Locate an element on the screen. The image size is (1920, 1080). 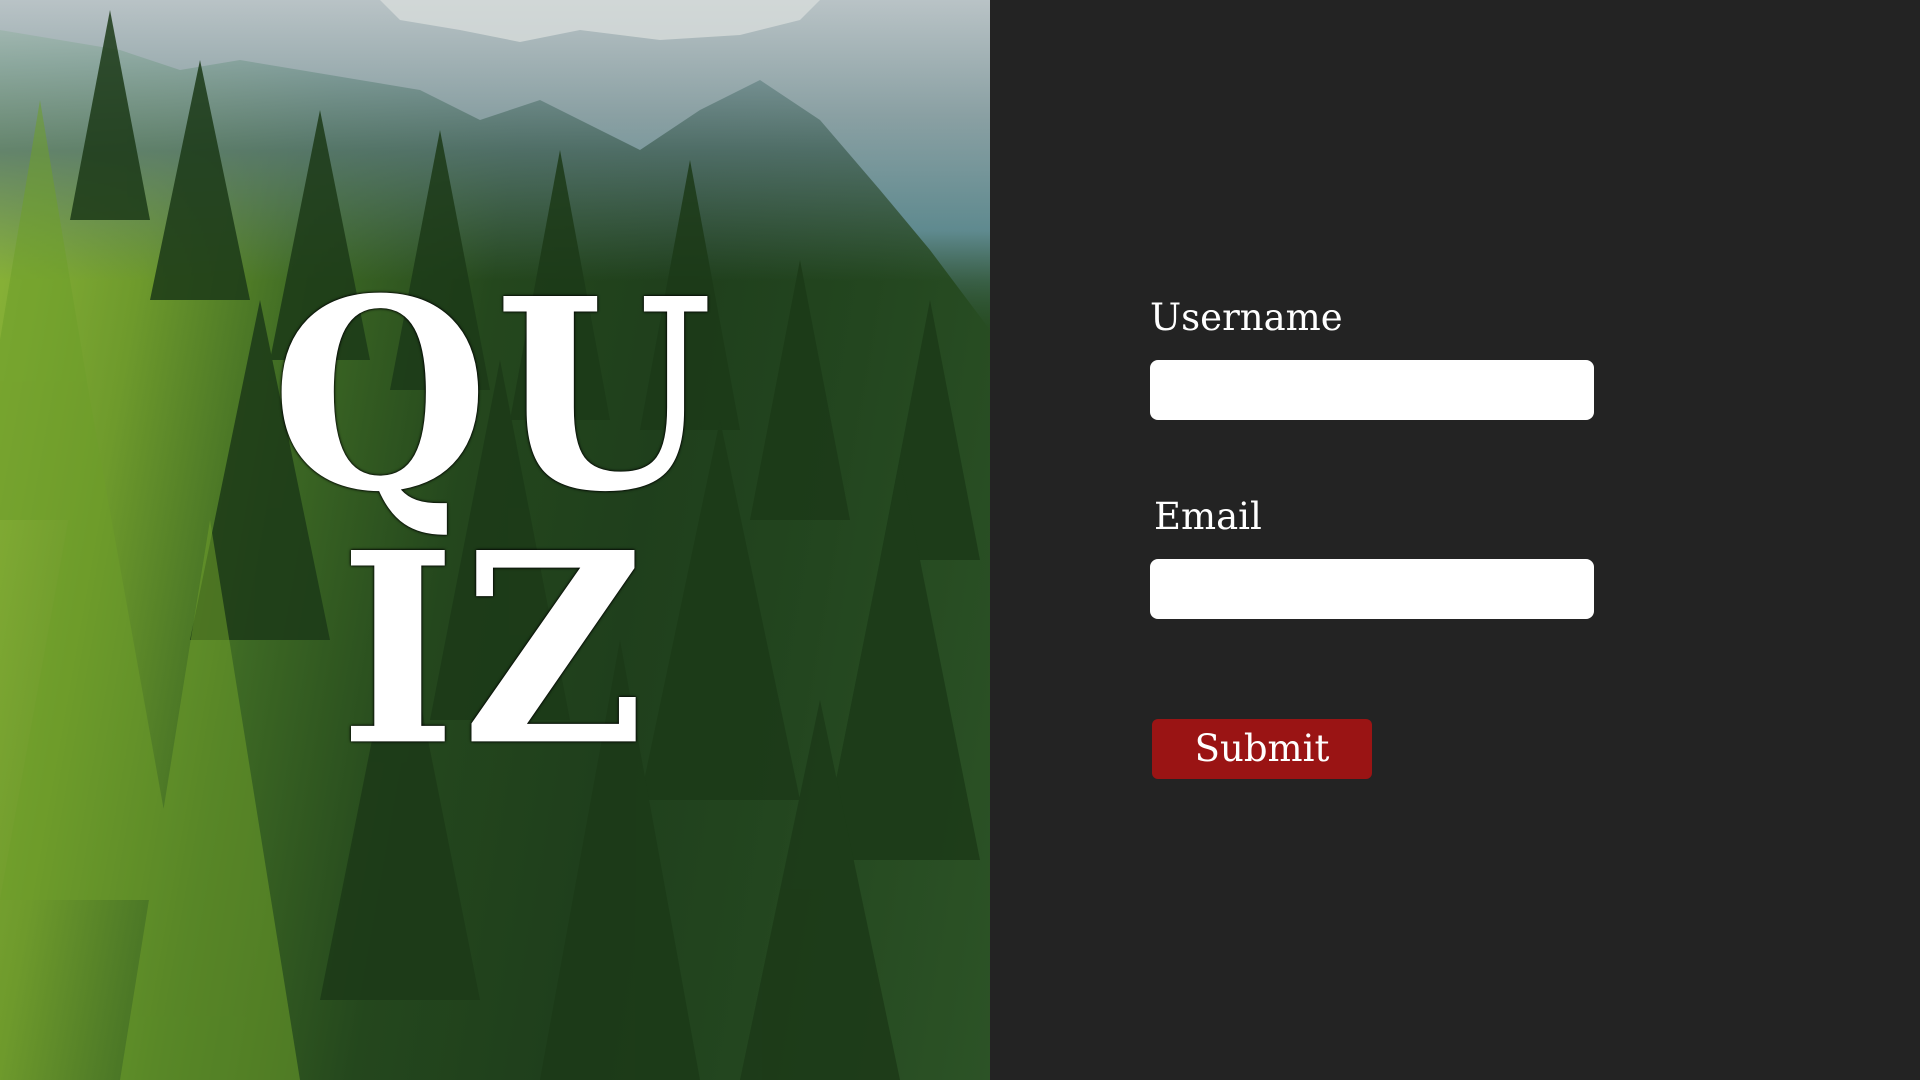
username-input is located at coordinates (1372, 390).